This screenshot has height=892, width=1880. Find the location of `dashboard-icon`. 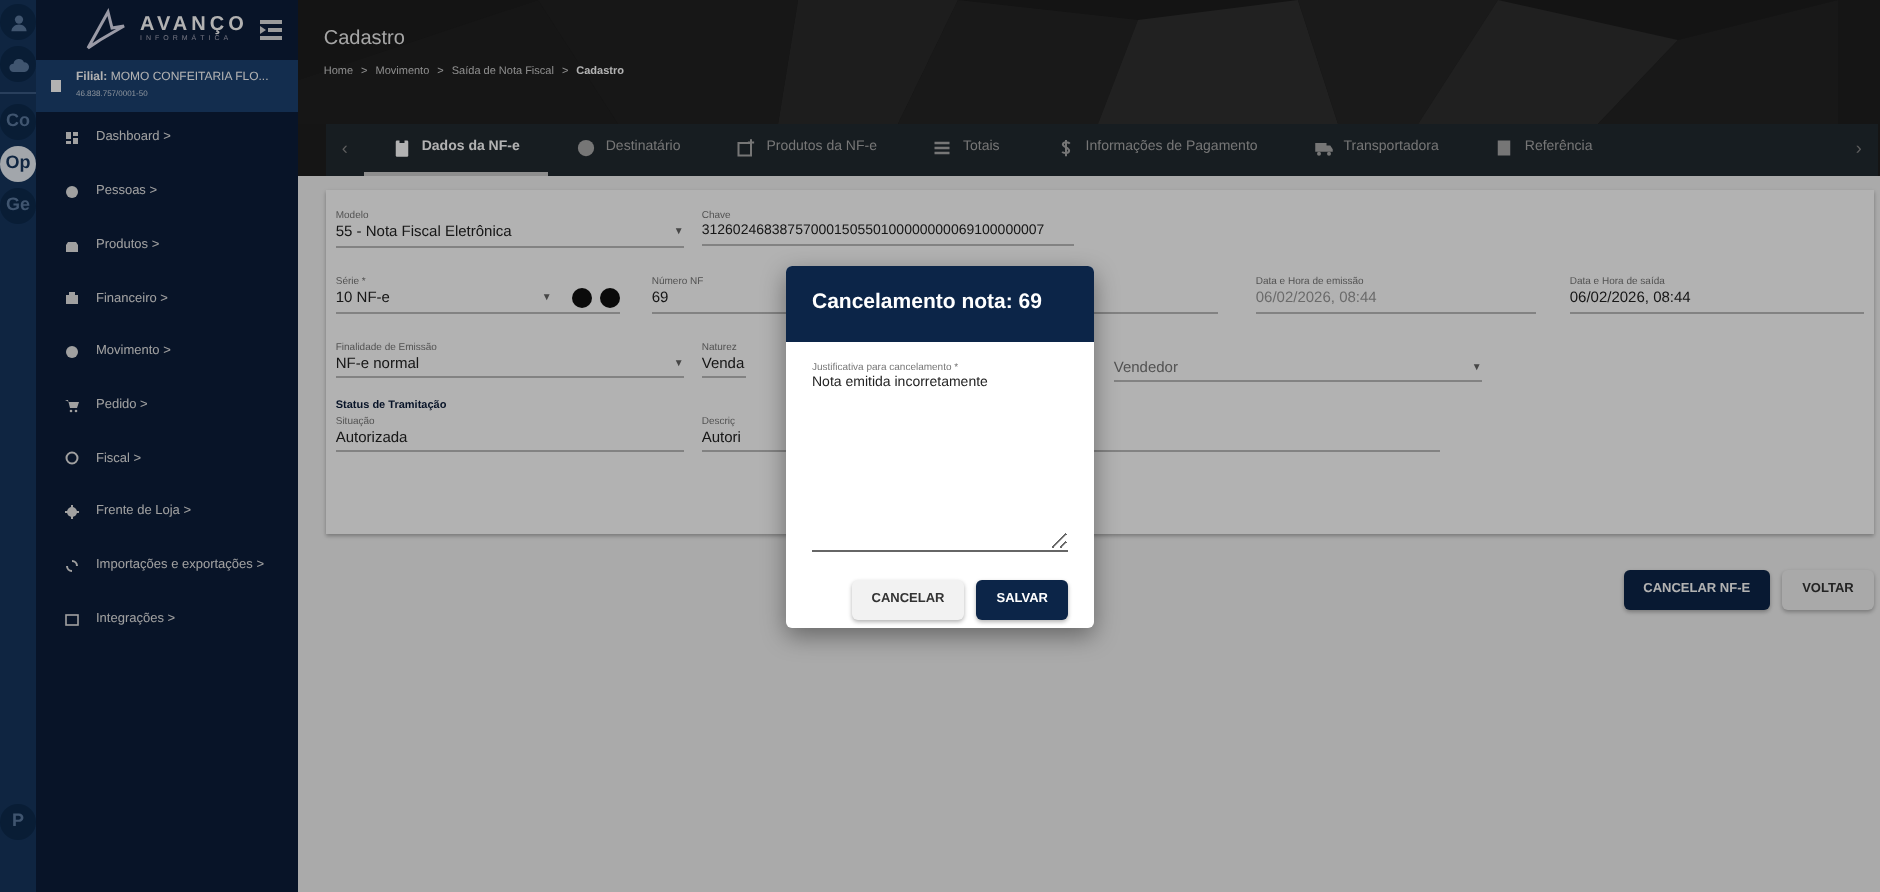

dashboard-icon is located at coordinates (72, 138).